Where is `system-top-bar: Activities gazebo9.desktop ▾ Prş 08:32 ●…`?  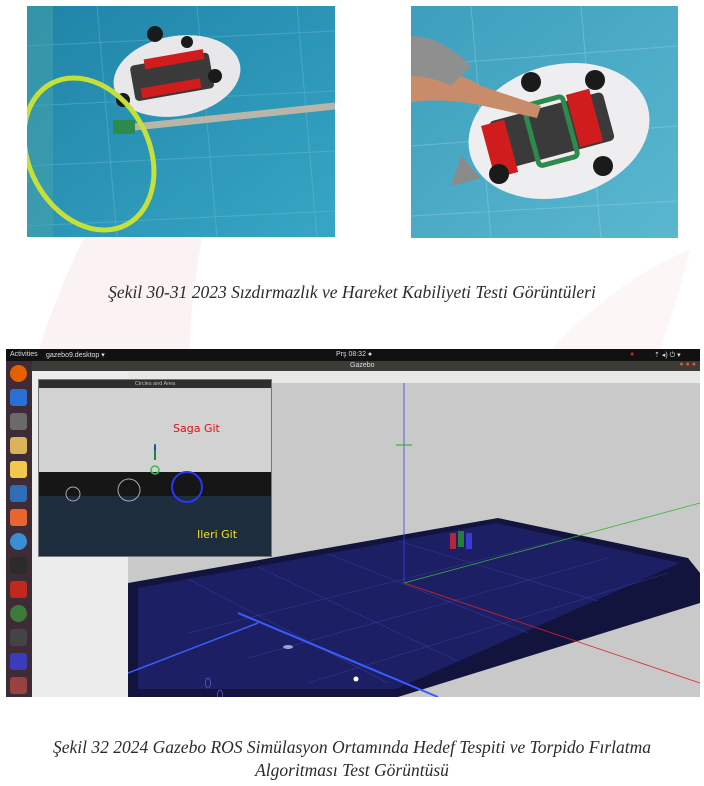 system-top-bar: Activities gazebo9.desktop ▾ Prş 08:32 ●… is located at coordinates (353, 355).